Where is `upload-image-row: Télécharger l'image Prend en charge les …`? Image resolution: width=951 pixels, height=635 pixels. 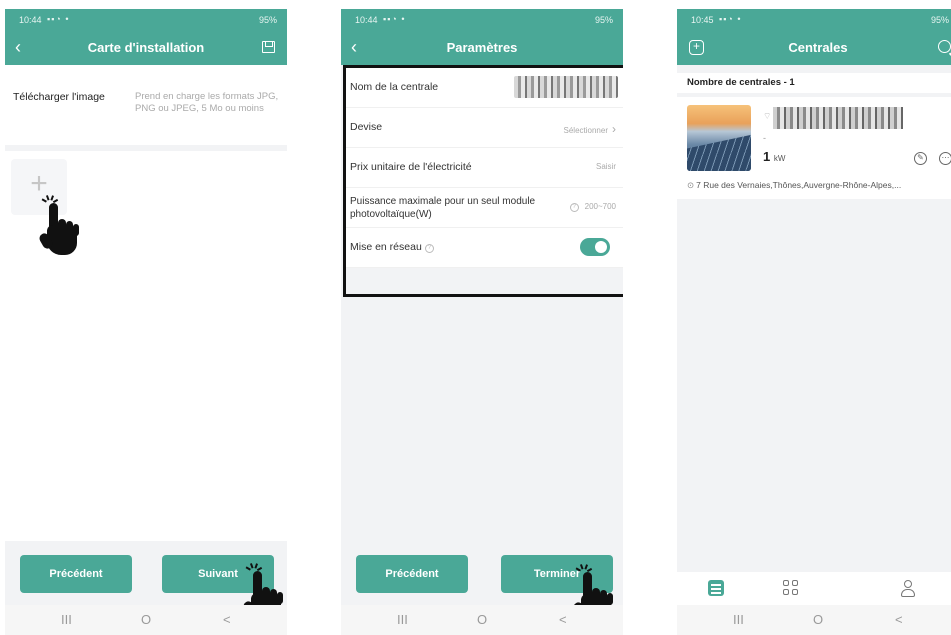
upload-image-row: Télécharger l'image Prend en charge les … is located at coordinates (146, 110).